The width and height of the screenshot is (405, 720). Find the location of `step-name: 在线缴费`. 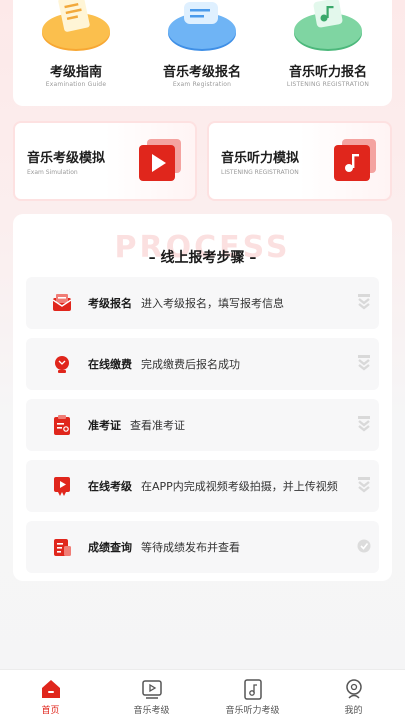

step-name: 在线缴费 is located at coordinates (110, 364).